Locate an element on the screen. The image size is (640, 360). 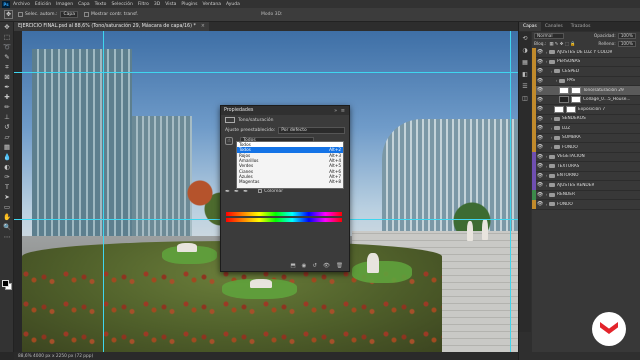
auto-select-checkbox is located at coordinates (20, 14).